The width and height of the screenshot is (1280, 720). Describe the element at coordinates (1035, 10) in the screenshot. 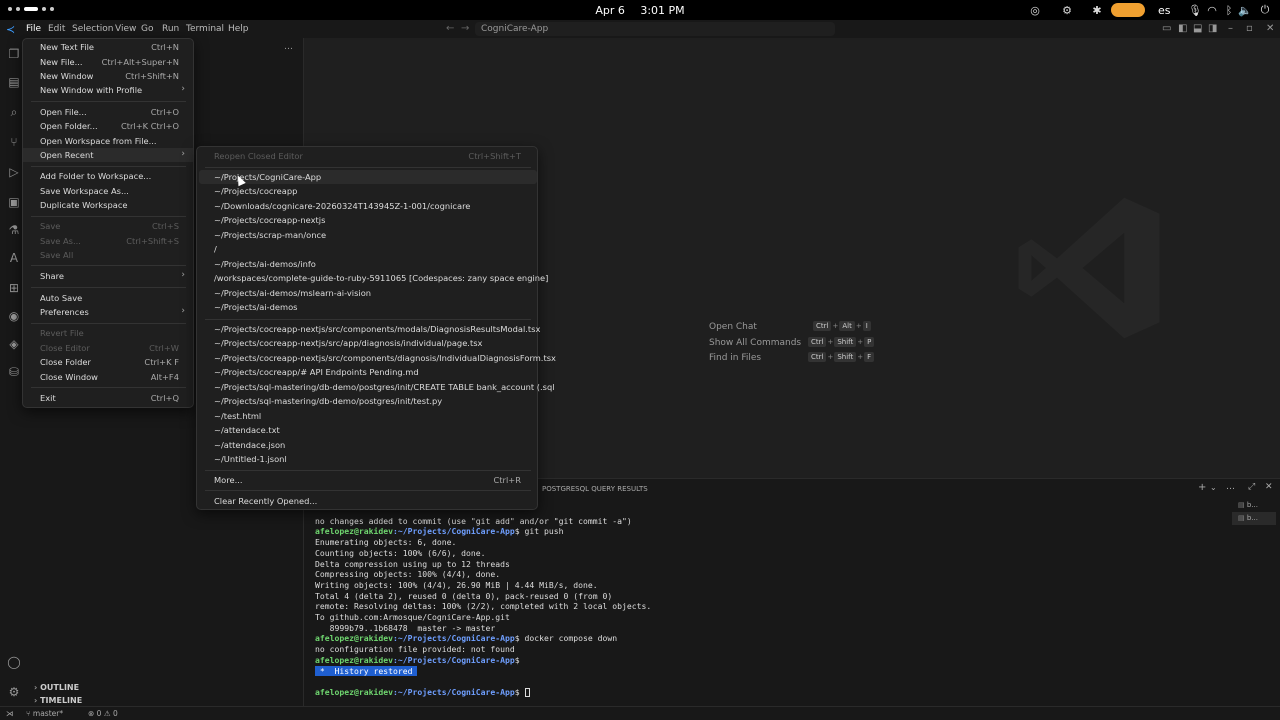

I see `brave-icon: ◎` at that location.